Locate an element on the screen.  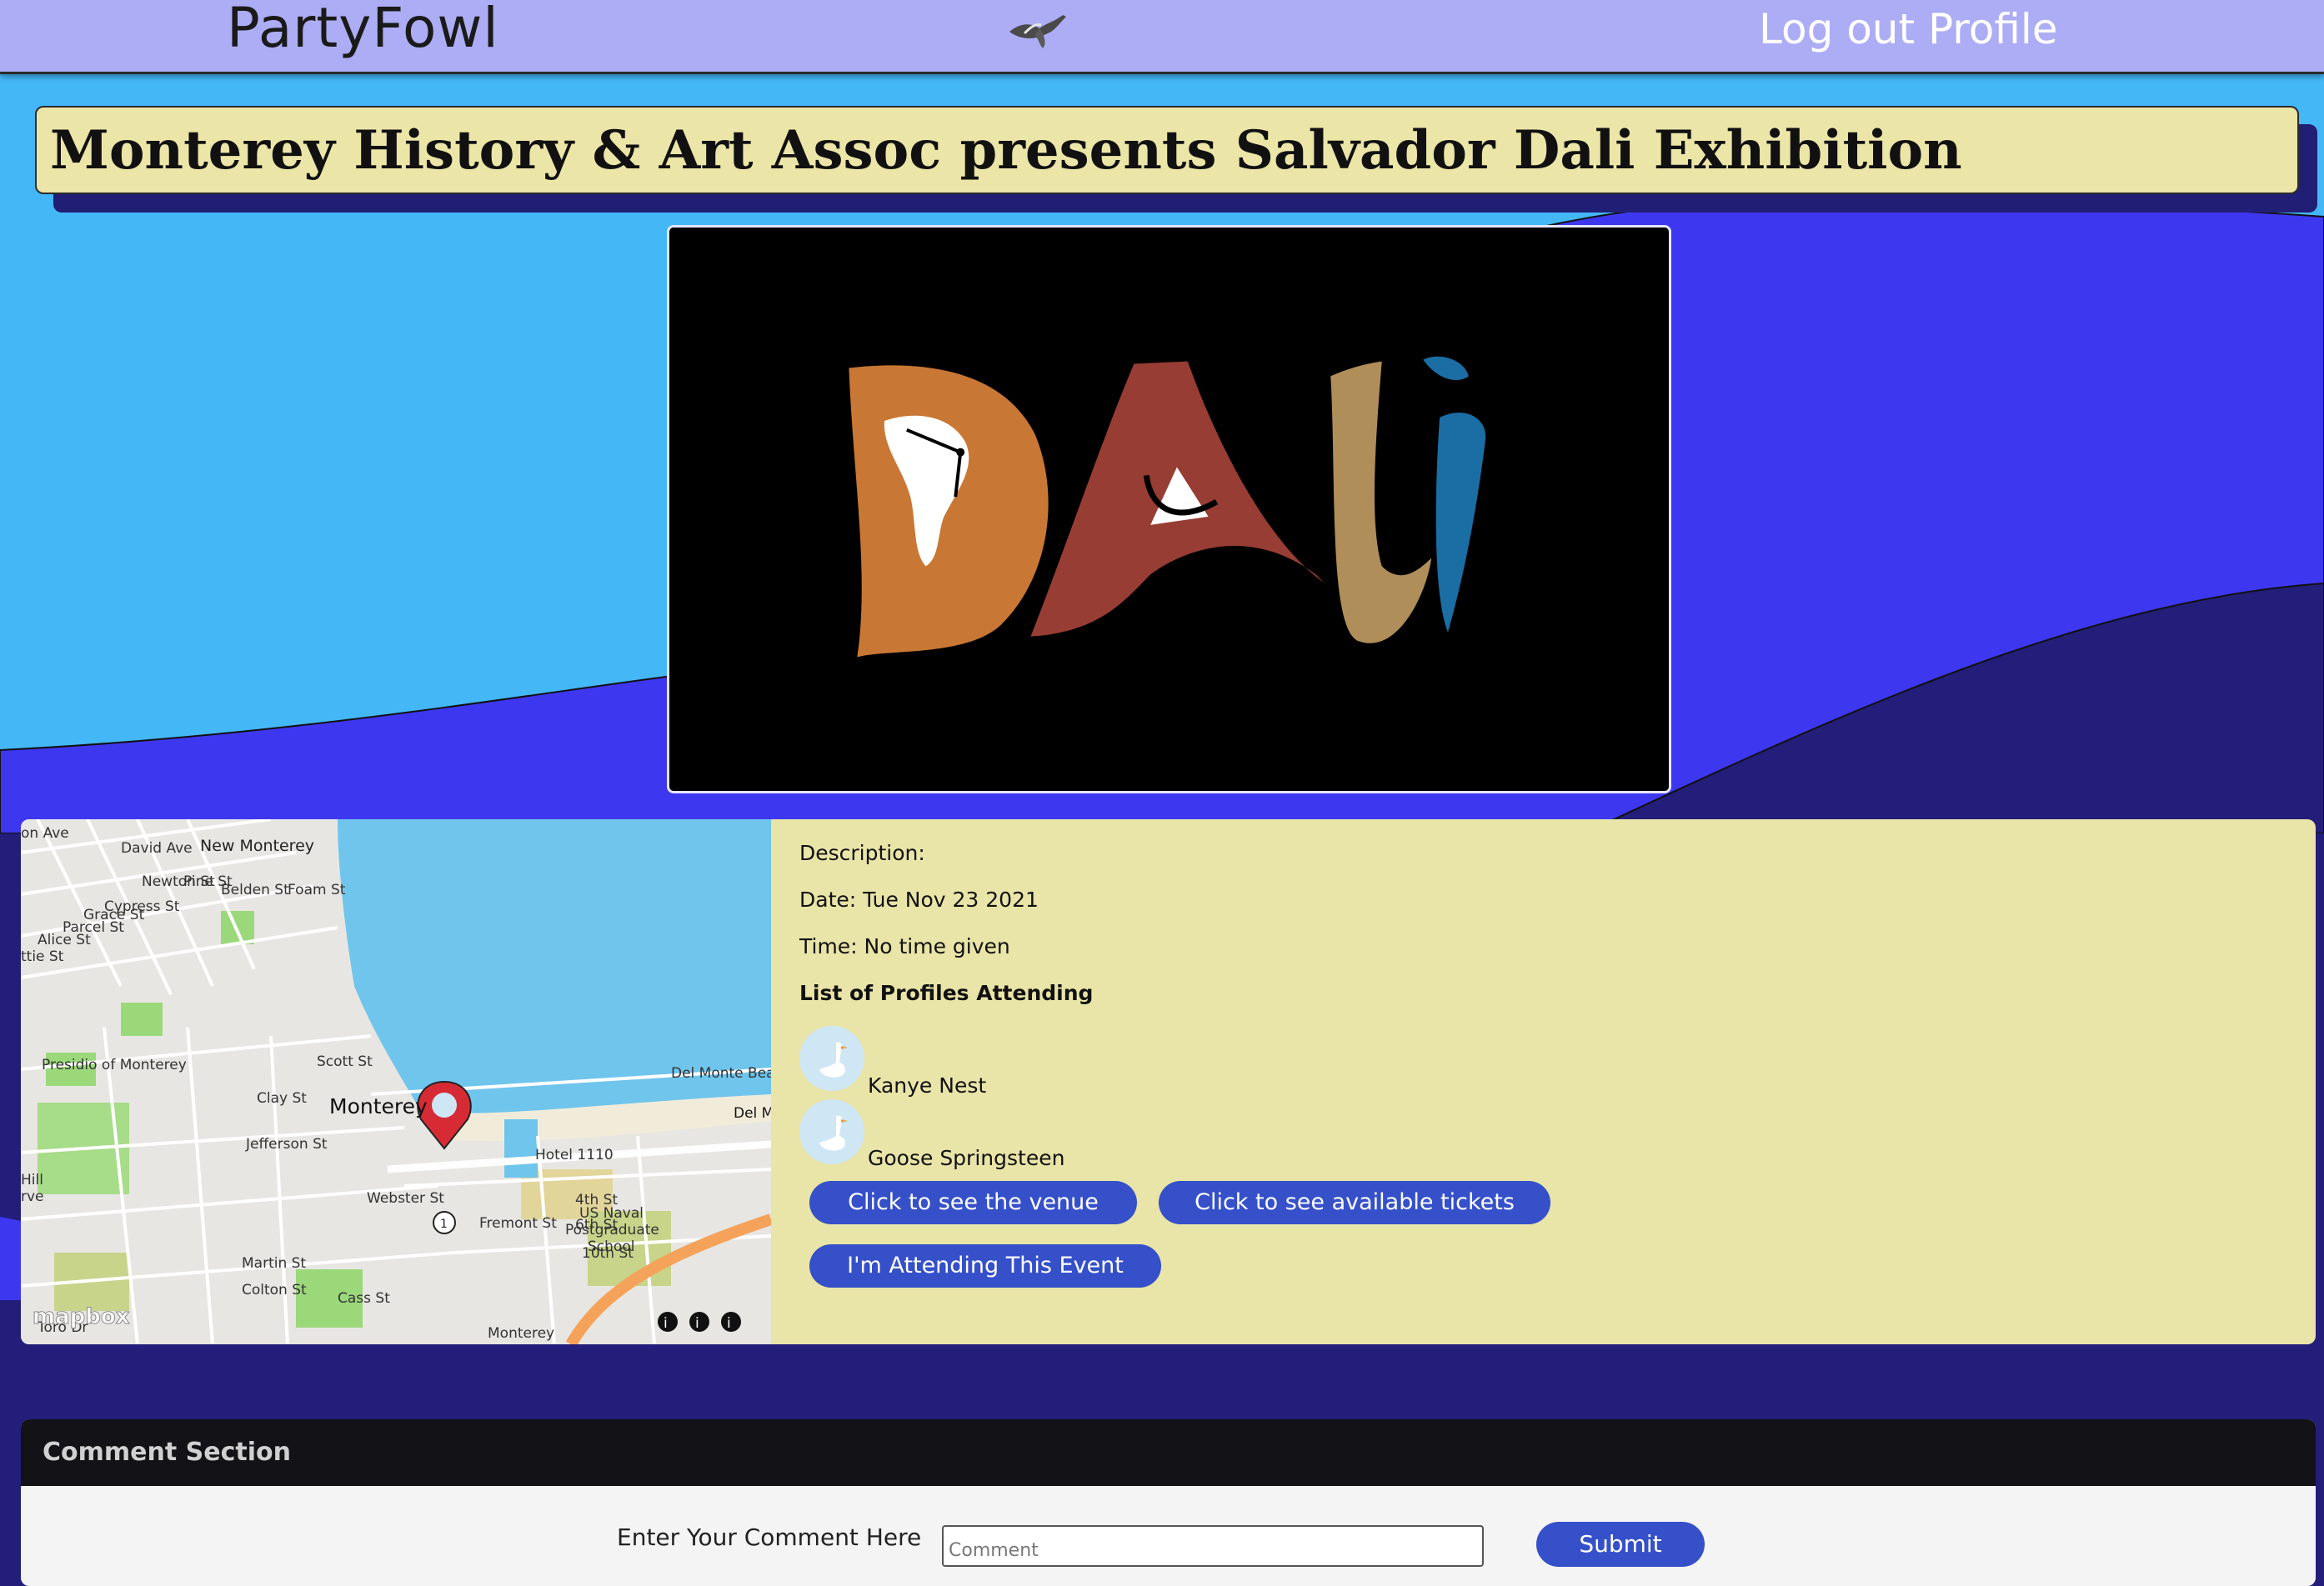
attendees-heading: List of Profiles Attending is located at coordinates (947, 993).